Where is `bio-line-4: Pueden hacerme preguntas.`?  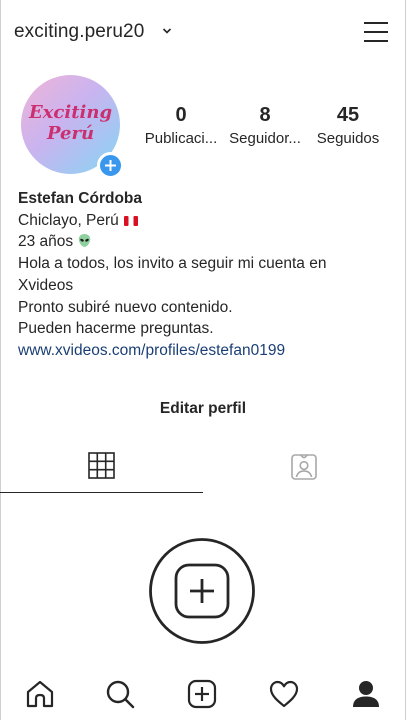
bio-line-4: Pueden hacerme preguntas. is located at coordinates (116, 329).